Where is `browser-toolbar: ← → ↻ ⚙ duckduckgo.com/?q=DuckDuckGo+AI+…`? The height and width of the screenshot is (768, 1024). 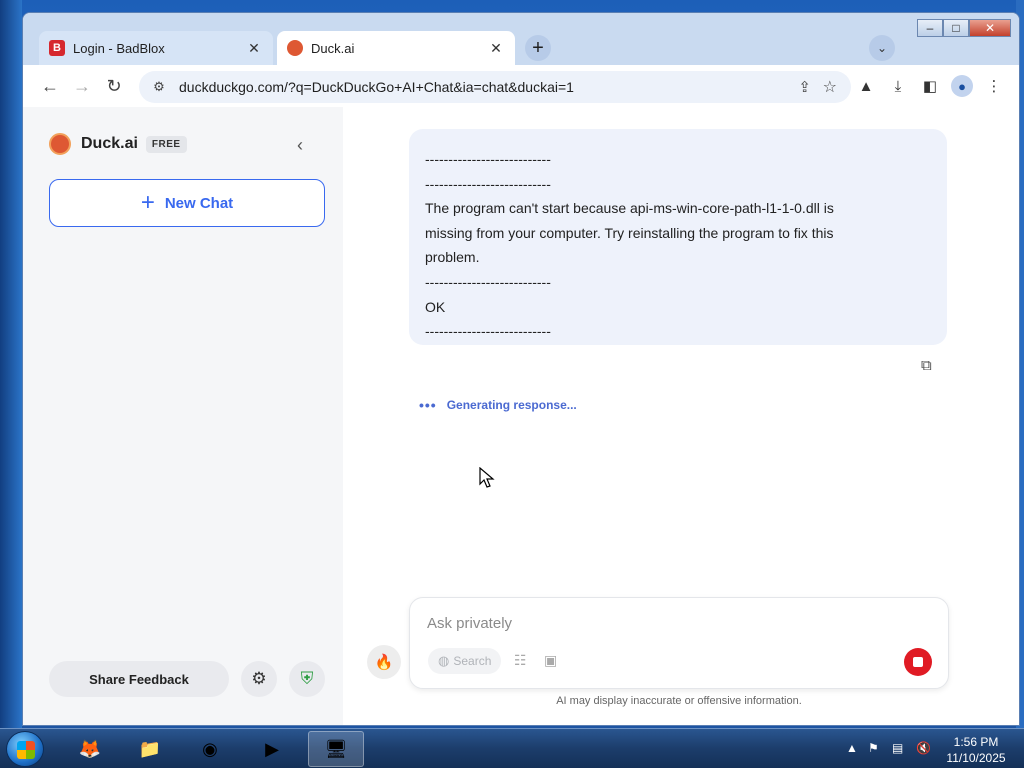
browser-toolbar: ← → ↻ ⚙ duckduckgo.com/?q=DuckDuckGo+AI+… is located at coordinates (521, 86).